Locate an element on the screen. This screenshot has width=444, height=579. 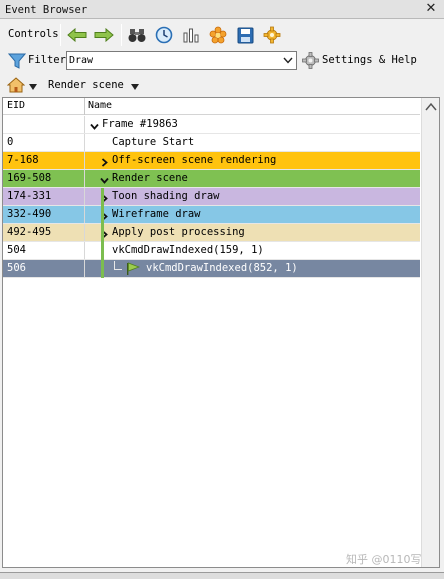
tree-row: 332-490 Wireframe draw is located at coordinates (211, 215).